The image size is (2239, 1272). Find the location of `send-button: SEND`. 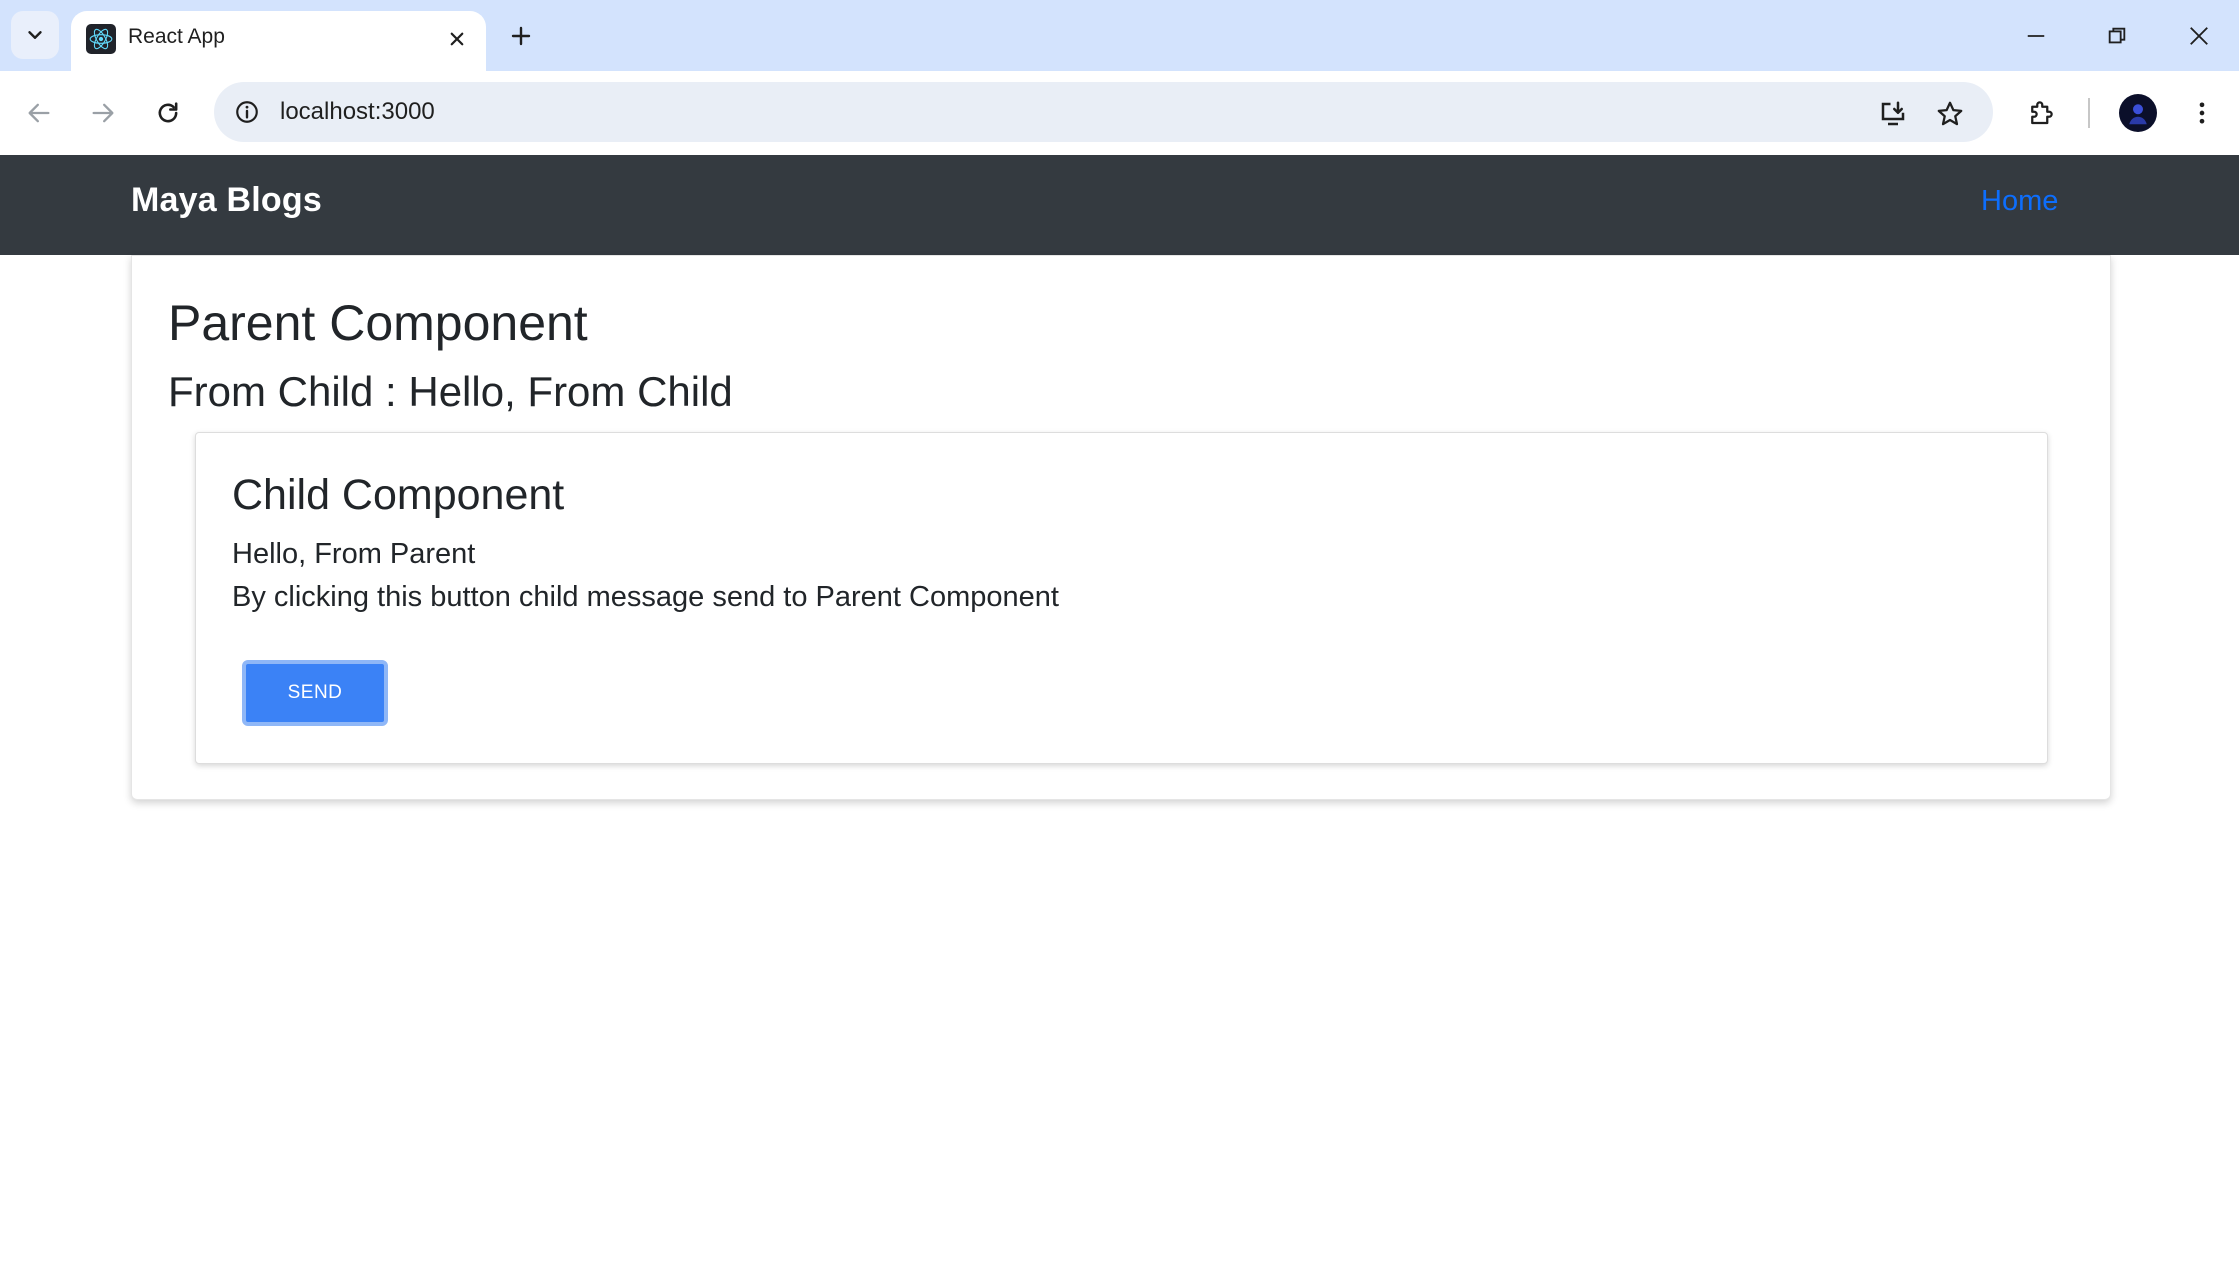

send-button: SEND is located at coordinates (315, 693).